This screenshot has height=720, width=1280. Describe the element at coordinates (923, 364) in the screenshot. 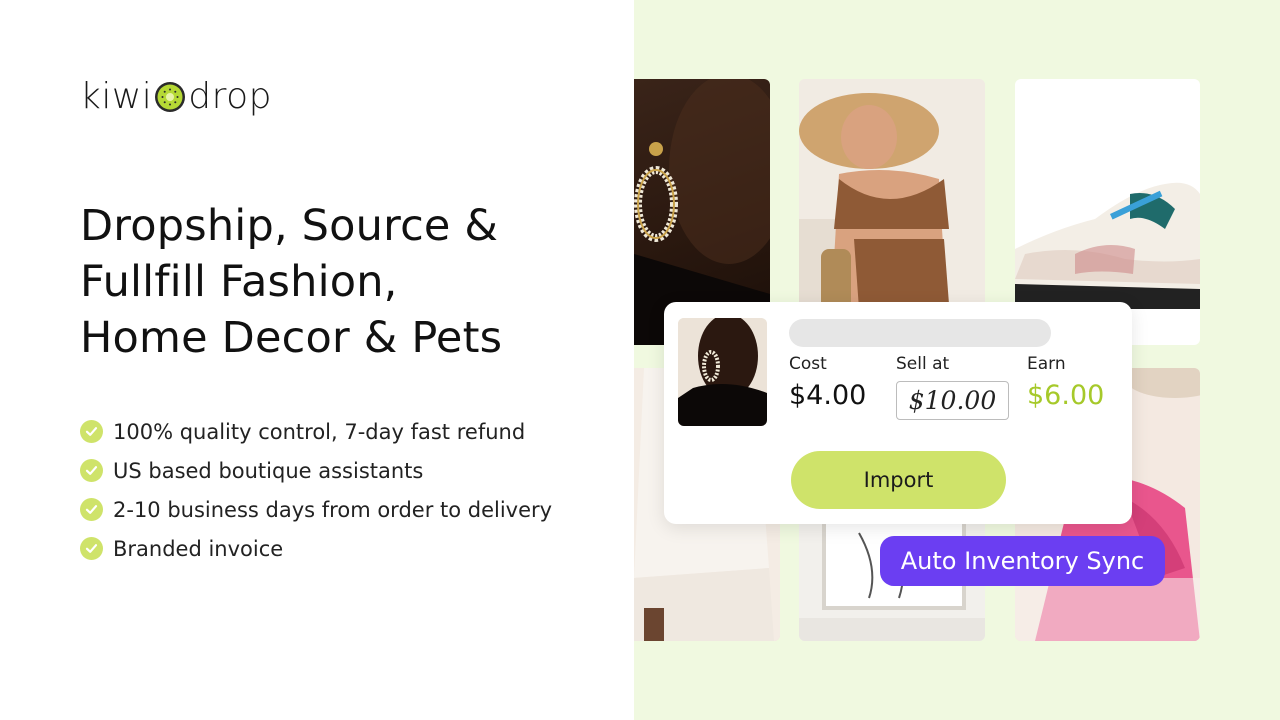

I see `sell-at-label: Sell at` at that location.